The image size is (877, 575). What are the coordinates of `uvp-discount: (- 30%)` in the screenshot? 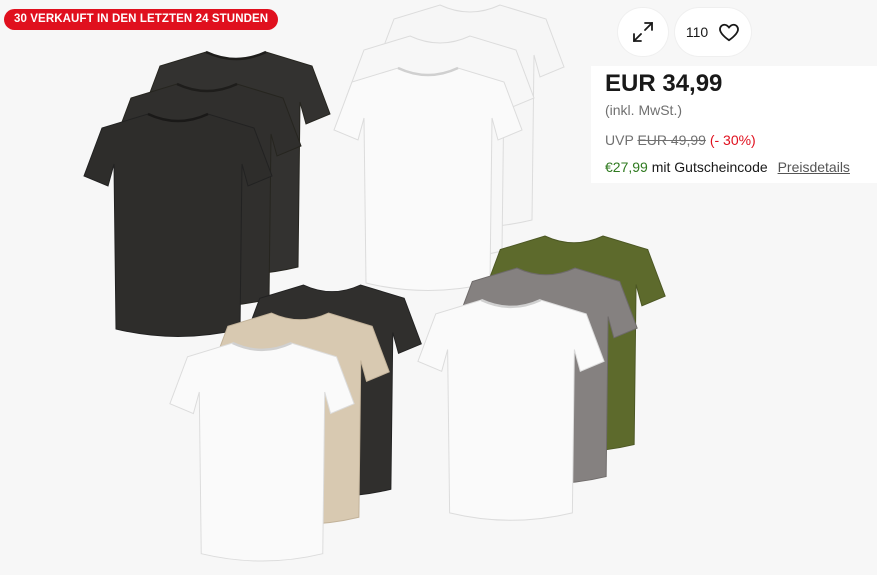 It's located at (732, 140).